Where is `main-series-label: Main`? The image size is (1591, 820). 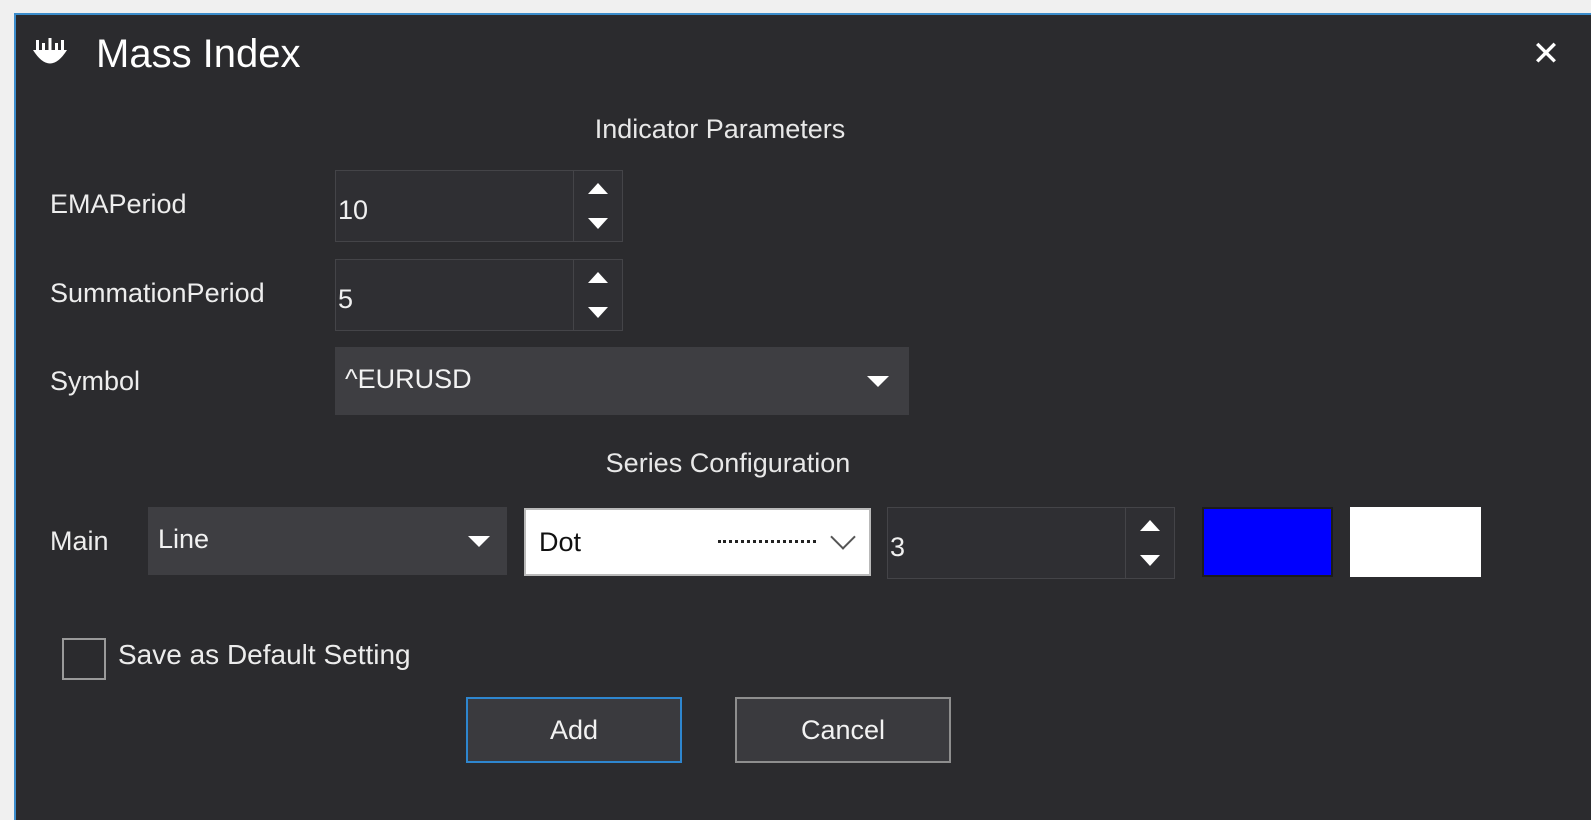
main-series-label: Main is located at coordinates (79, 541).